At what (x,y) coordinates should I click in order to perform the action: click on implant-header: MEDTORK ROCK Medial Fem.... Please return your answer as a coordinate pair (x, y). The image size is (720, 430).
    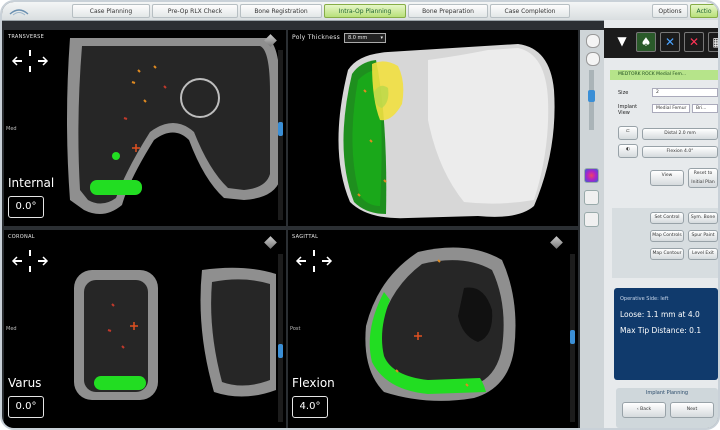
    Looking at the image, I should click on (664, 75).